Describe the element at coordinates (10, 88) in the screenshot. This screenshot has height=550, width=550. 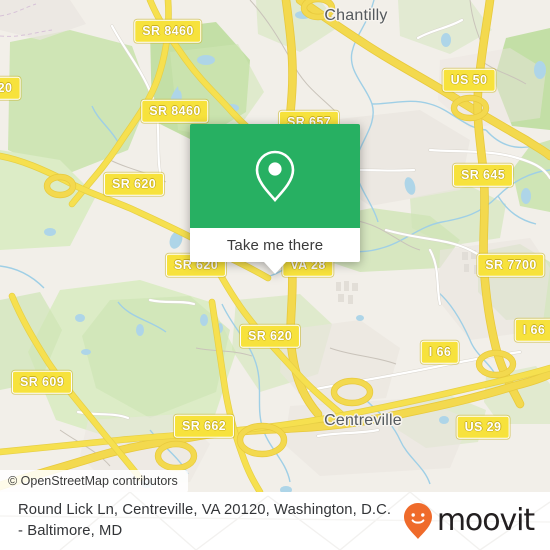
I see `road-shield-sr620-edge: 20` at that location.